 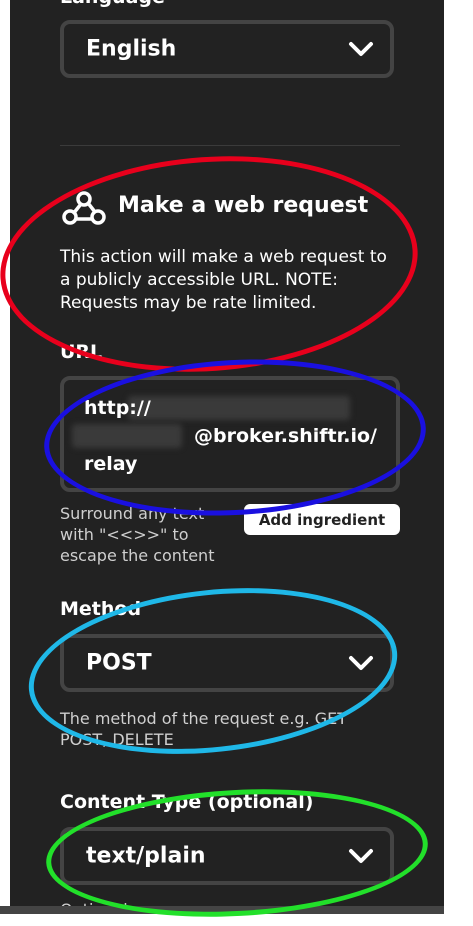 What do you see at coordinates (227, 856) in the screenshot?
I see `content-type-select: text/plain` at bounding box center [227, 856].